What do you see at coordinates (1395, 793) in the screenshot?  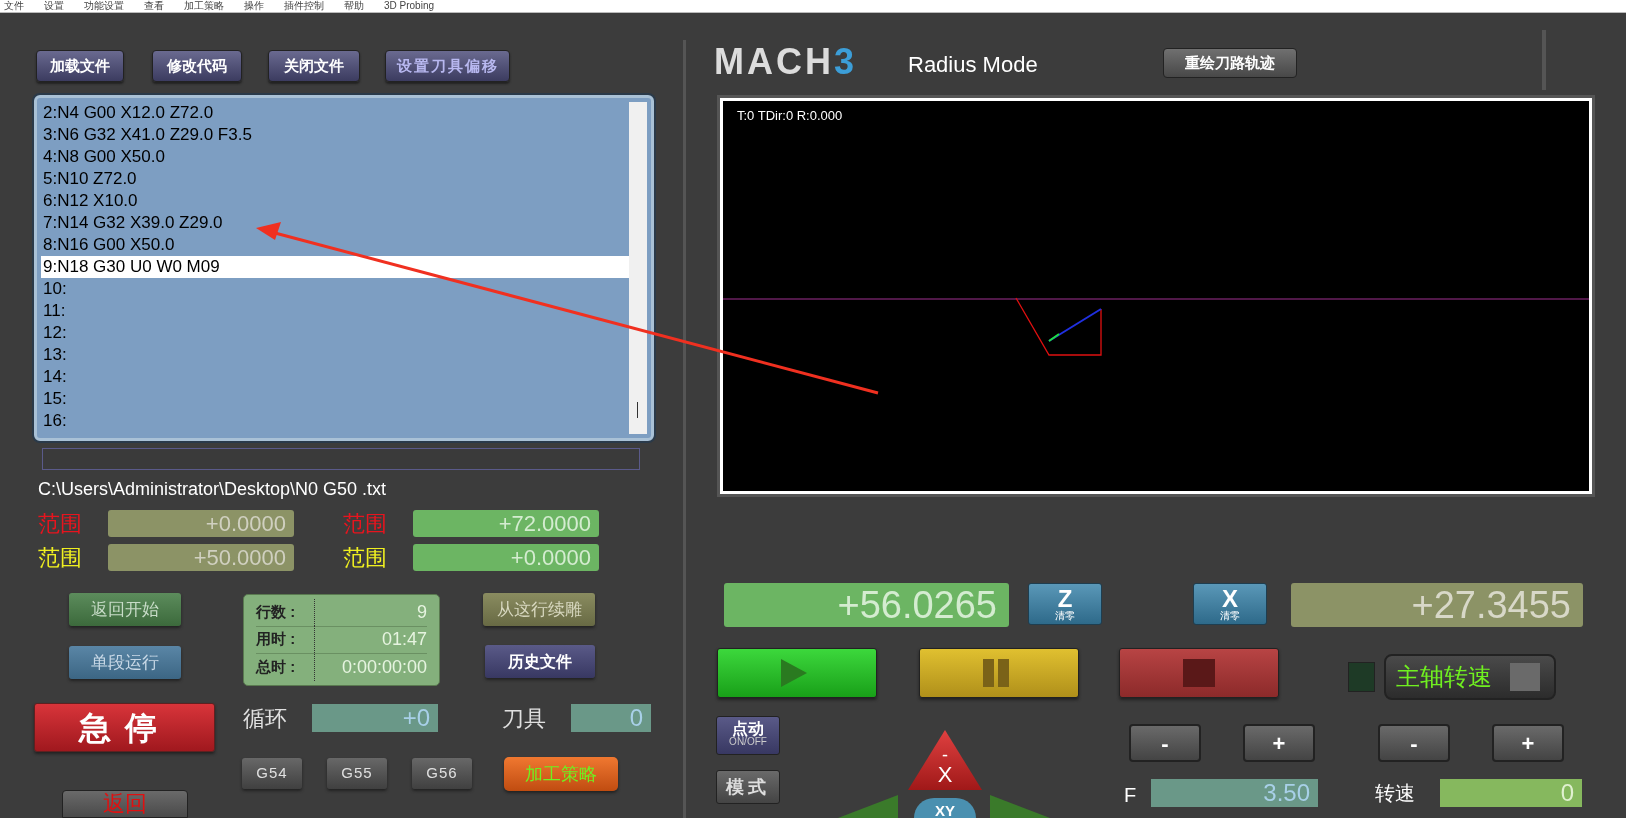 I see `speed-label: 转速` at bounding box center [1395, 793].